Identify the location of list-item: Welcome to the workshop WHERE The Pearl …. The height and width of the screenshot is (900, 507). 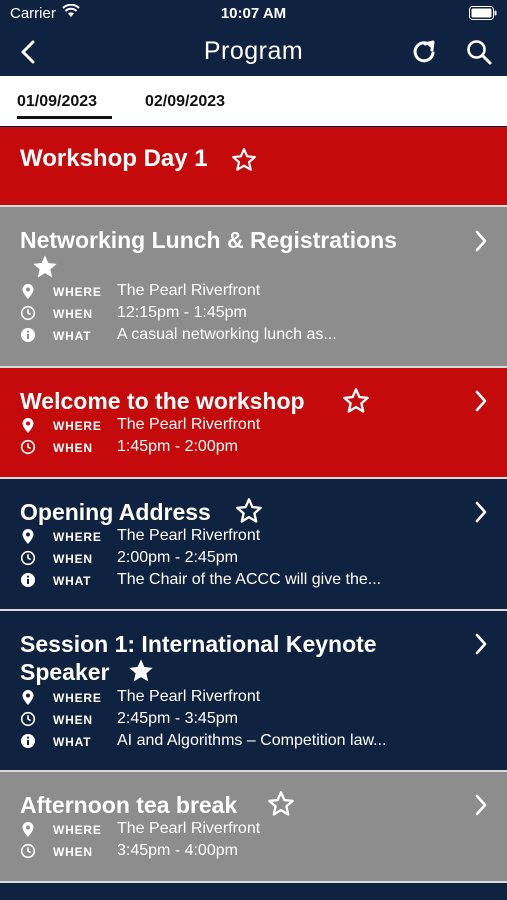
(253, 423).